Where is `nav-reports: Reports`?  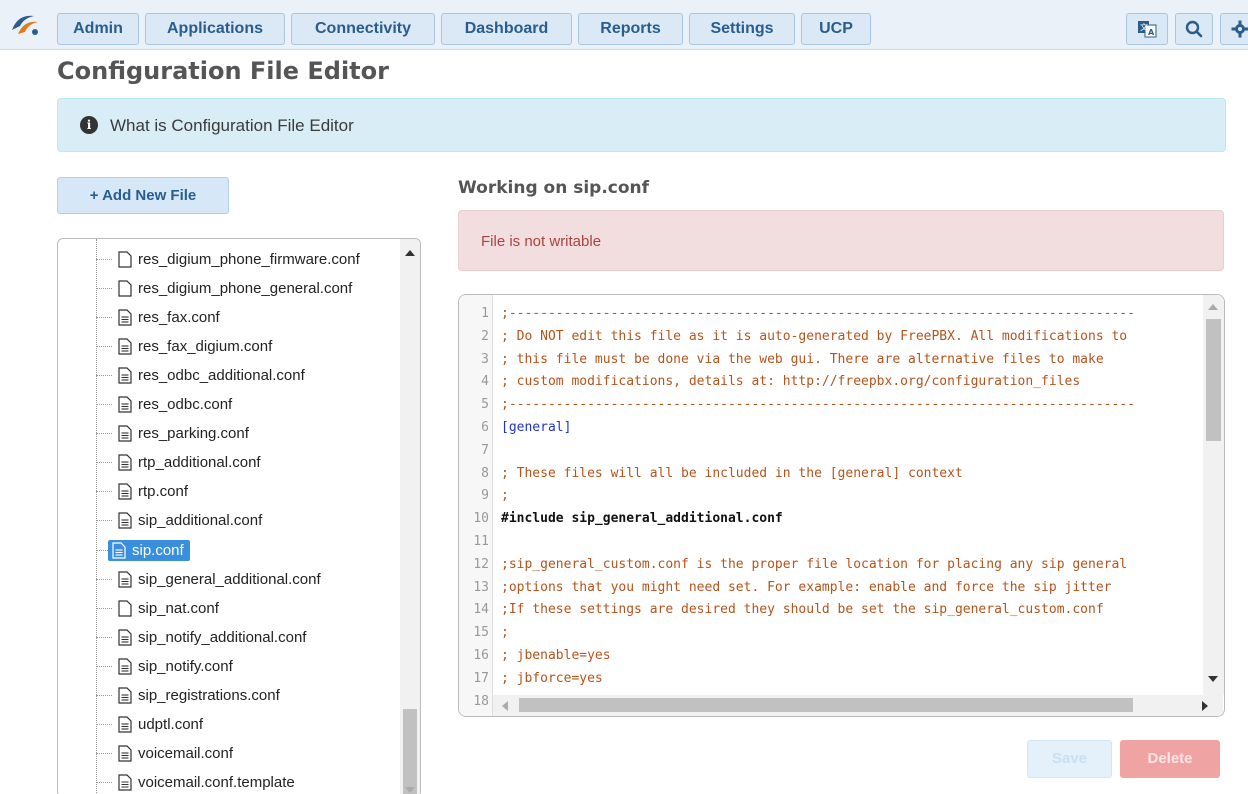 nav-reports: Reports is located at coordinates (630, 29).